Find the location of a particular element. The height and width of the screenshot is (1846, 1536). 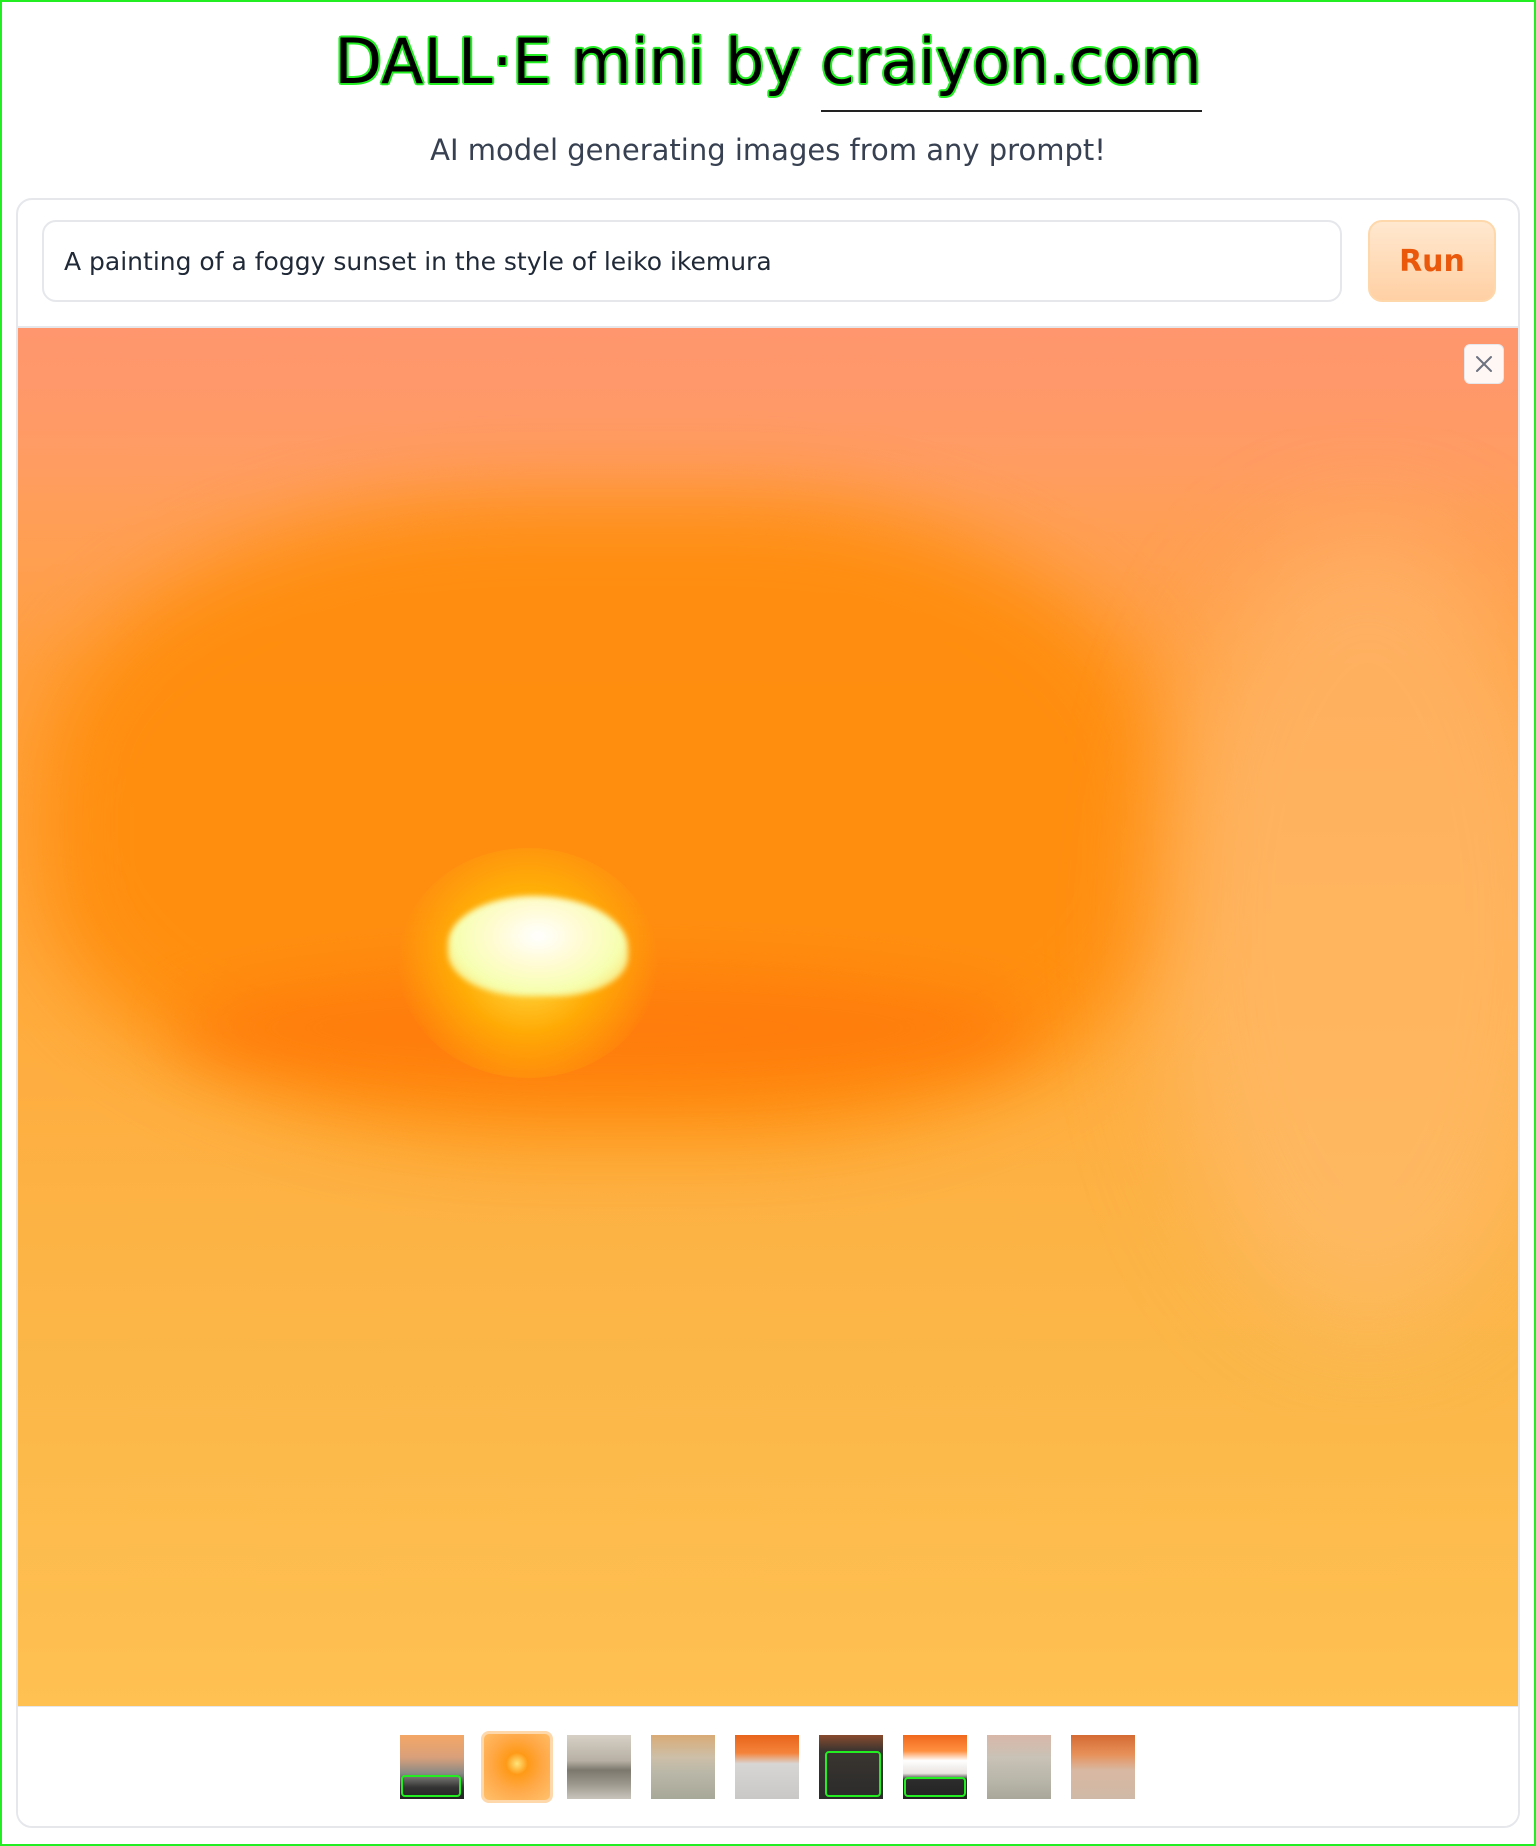

close-preview-button is located at coordinates (1484, 364).